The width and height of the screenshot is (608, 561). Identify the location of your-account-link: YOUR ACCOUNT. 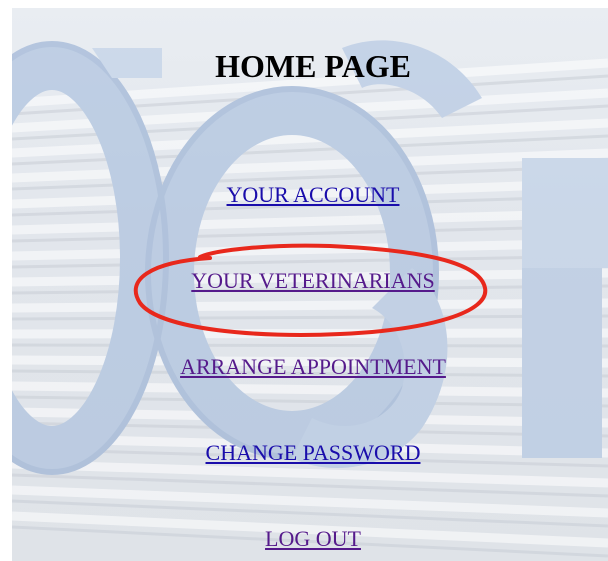
(304, 195).